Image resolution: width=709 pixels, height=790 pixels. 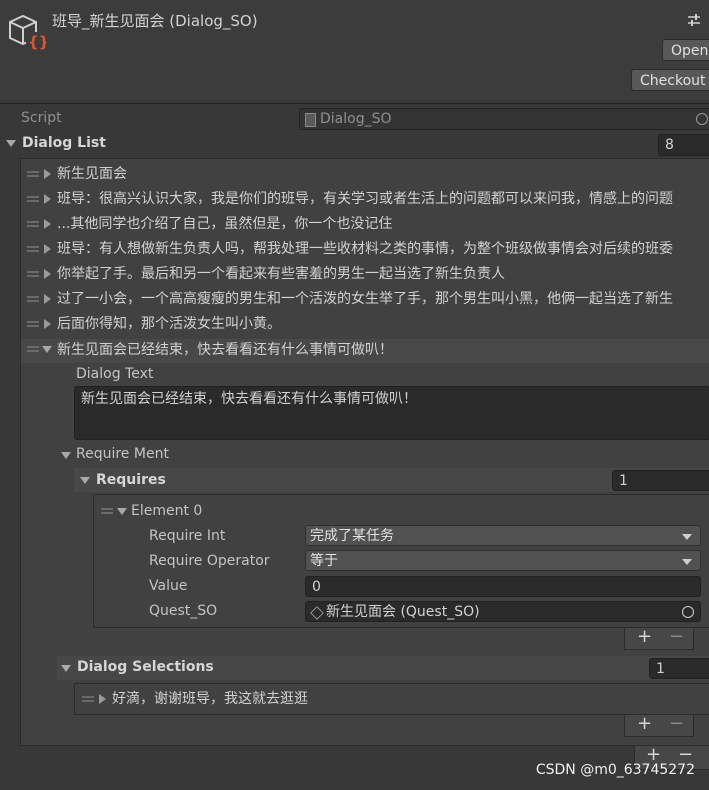 I want to click on watermark-text: CSDN @m0_63745272, so click(x=615, y=770).